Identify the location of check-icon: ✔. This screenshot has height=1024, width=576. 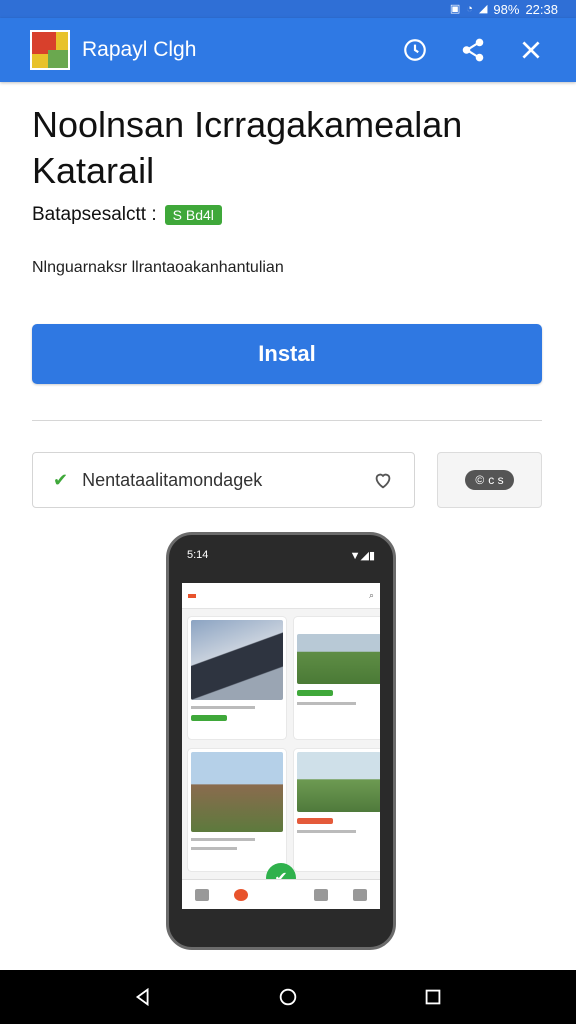
(61, 479).